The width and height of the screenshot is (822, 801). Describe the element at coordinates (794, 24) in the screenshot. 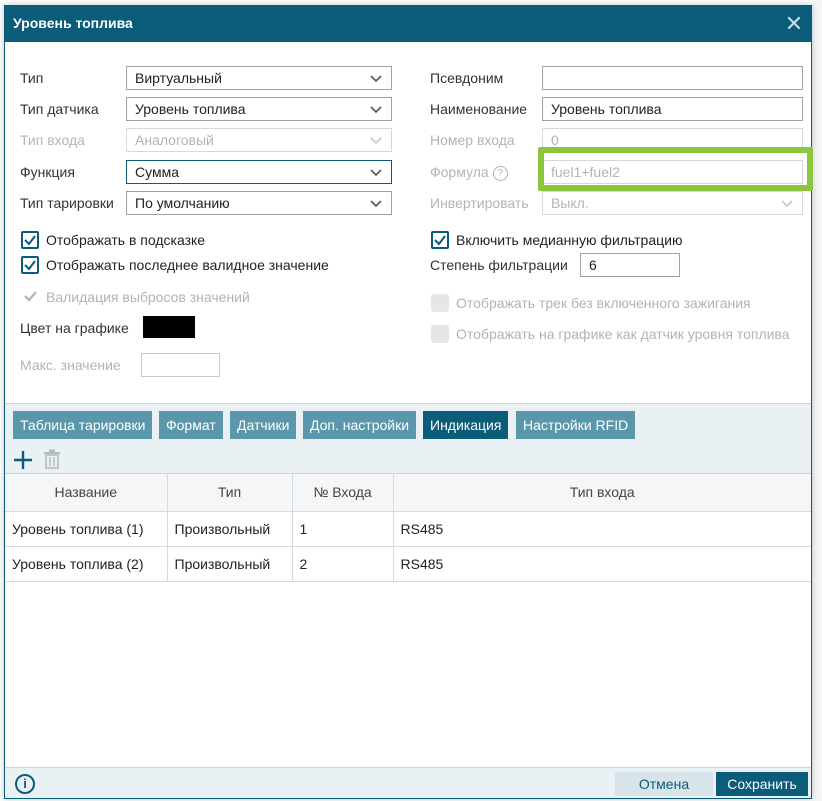

I see `close-icon: ✕` at that location.